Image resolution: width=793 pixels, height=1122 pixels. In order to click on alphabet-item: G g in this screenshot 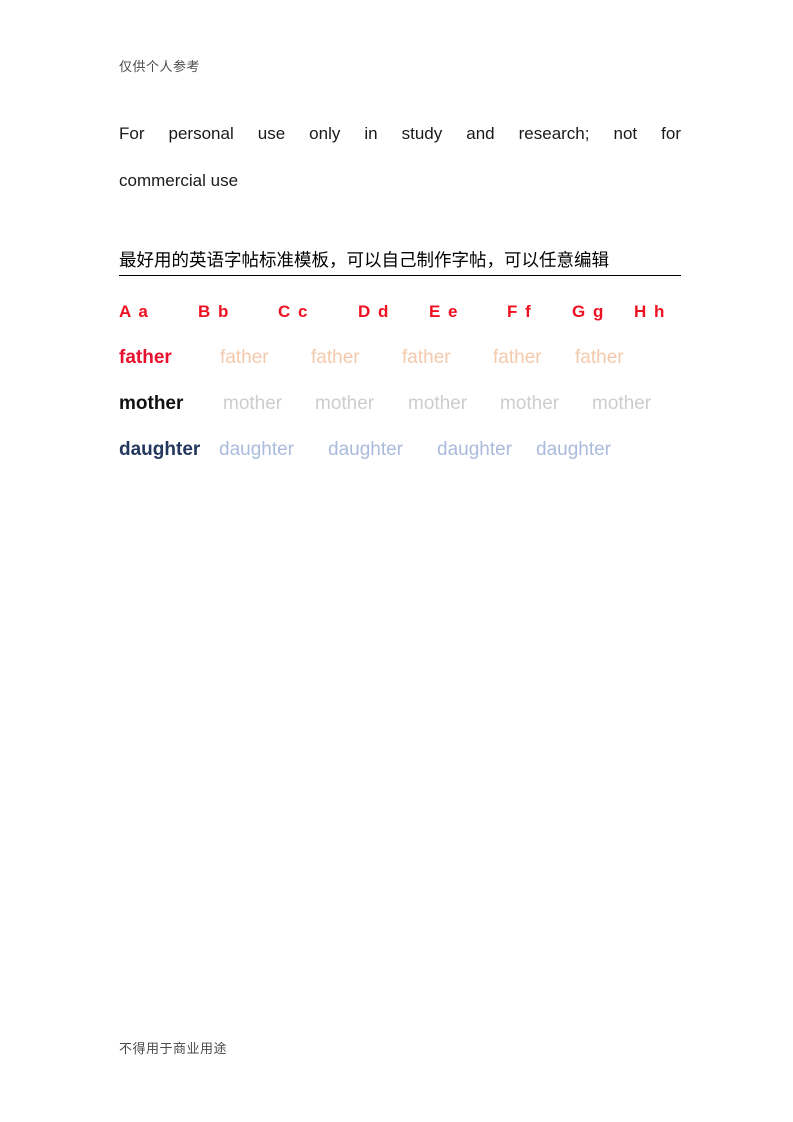, I will do `click(588, 311)`.